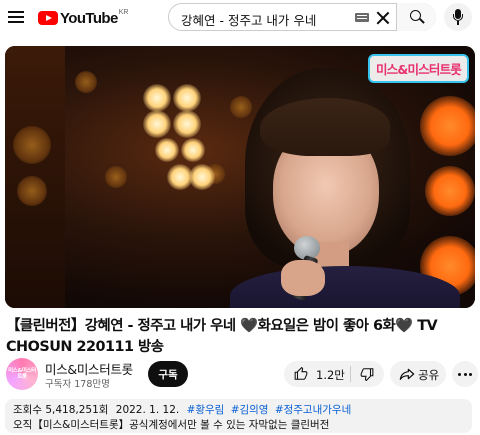 The image size is (480, 435). Describe the element at coordinates (168, 374) in the screenshot. I see `subscribe-button: 구독` at that location.